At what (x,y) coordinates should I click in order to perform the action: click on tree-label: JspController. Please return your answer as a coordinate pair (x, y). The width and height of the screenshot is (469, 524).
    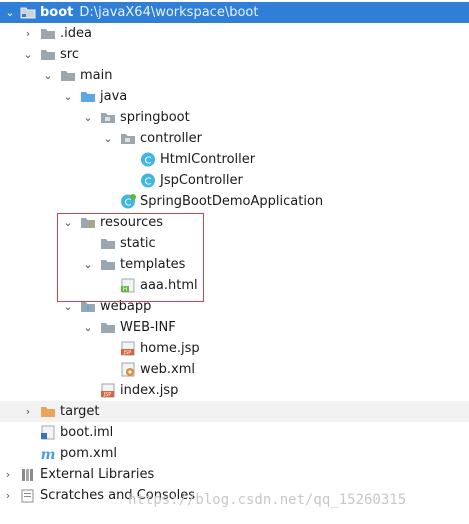
    Looking at the image, I should click on (201, 180).